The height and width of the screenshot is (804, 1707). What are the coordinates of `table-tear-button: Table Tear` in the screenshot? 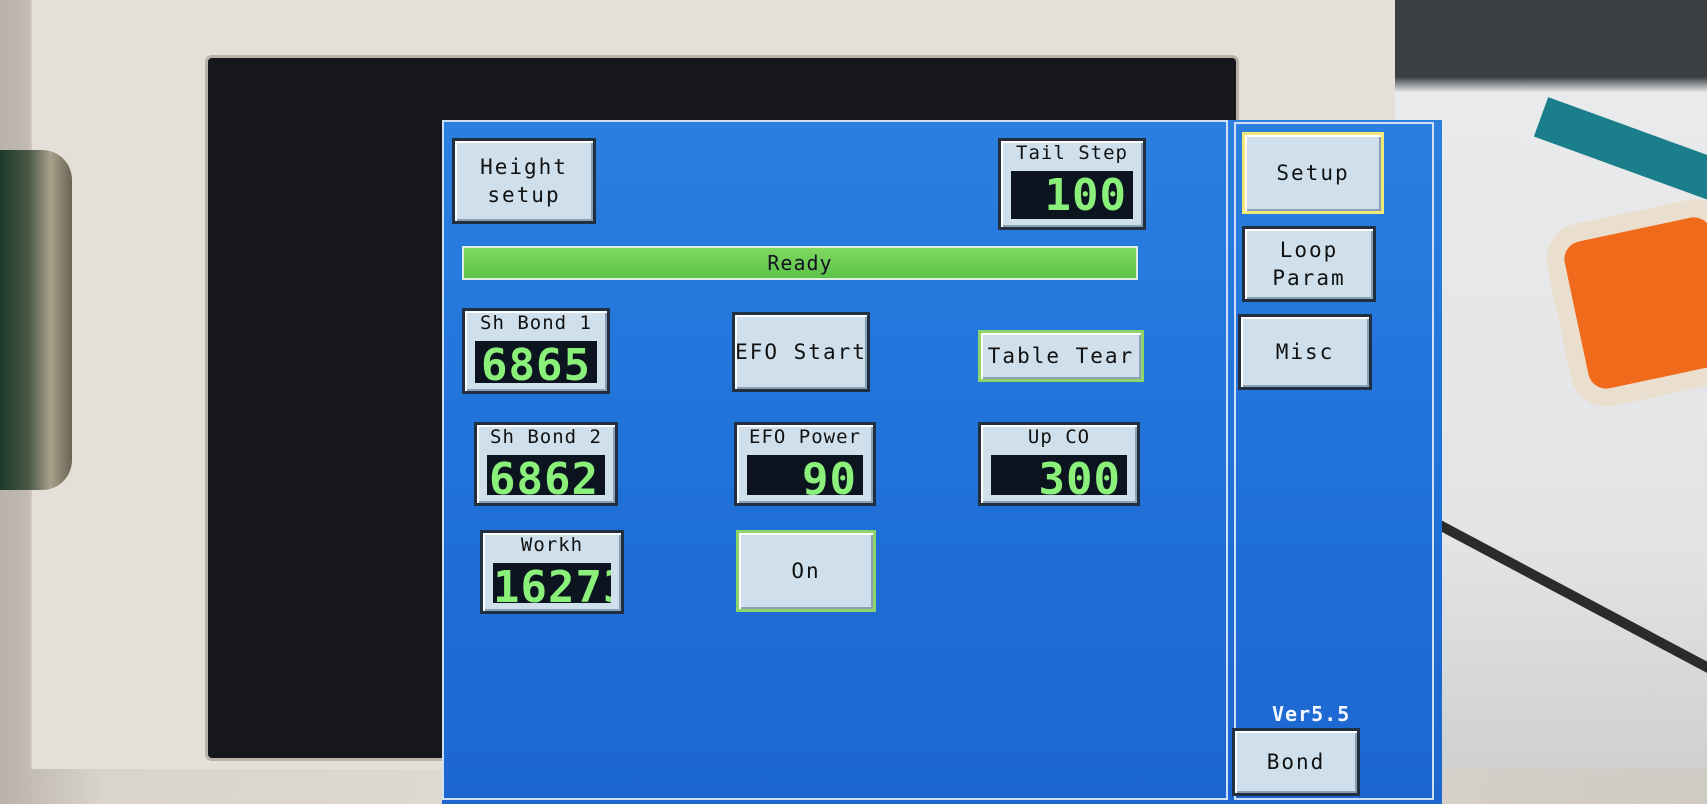 It's located at (1061, 356).